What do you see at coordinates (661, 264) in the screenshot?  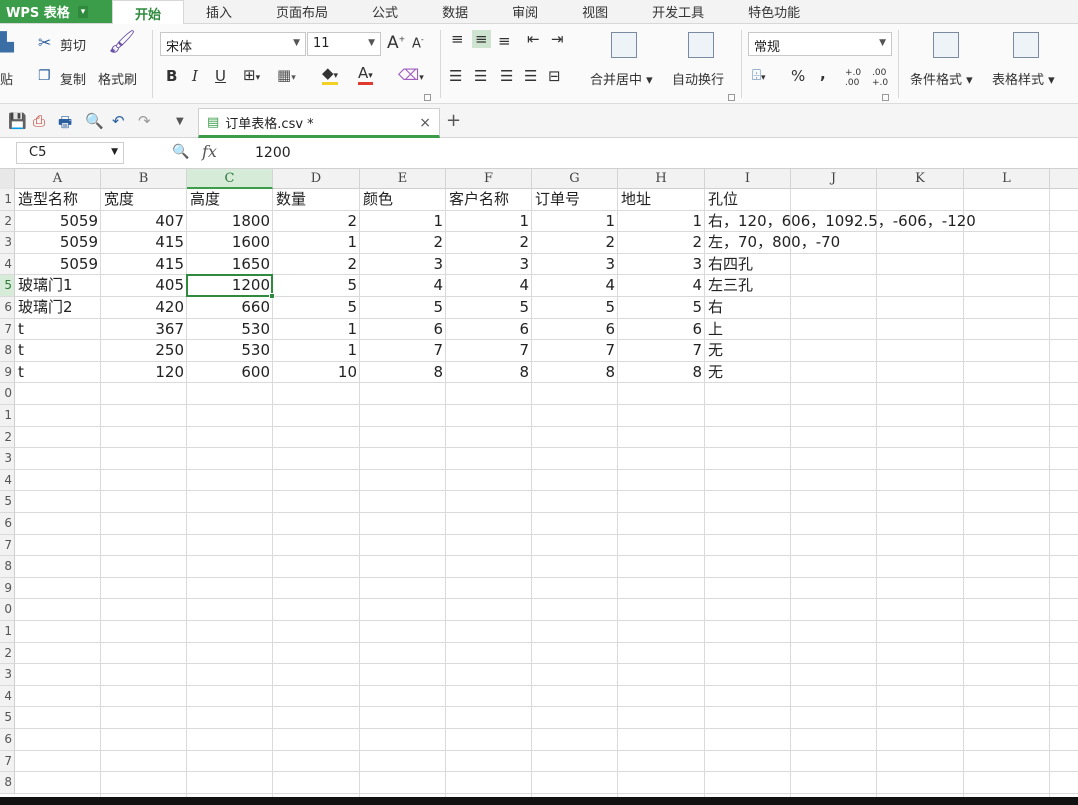 I see `cell-H4: 3` at bounding box center [661, 264].